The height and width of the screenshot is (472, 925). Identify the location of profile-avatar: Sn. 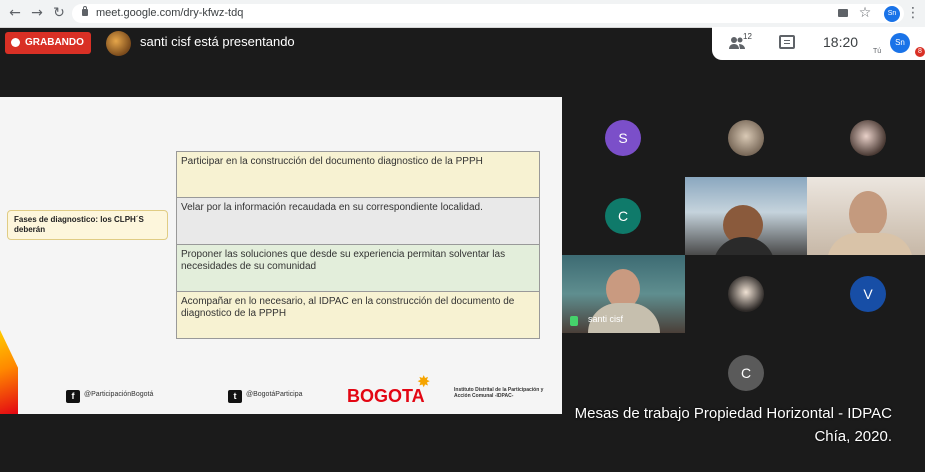
(892, 14).